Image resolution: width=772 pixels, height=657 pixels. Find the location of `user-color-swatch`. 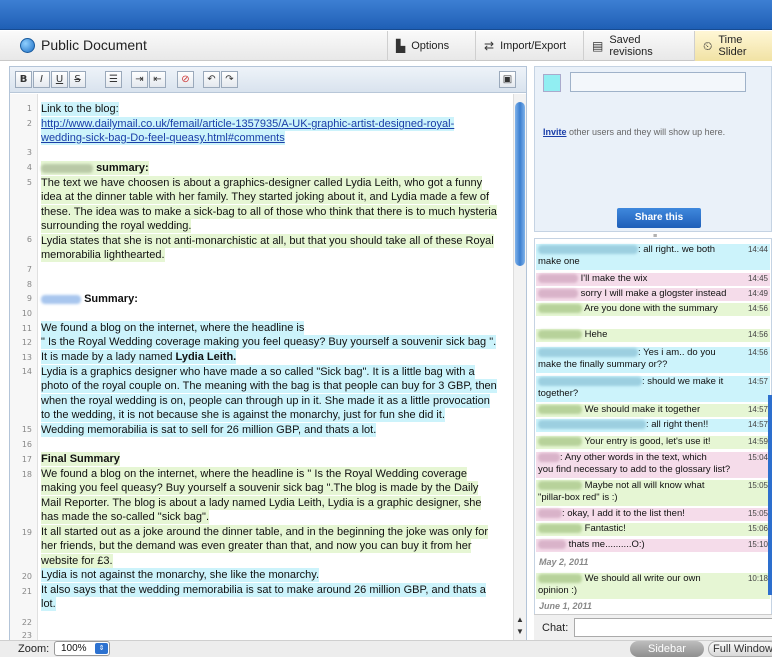

user-color-swatch is located at coordinates (552, 83).